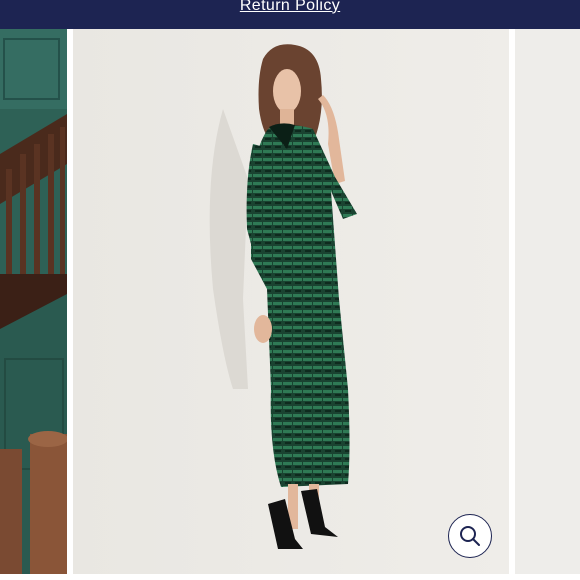 This screenshot has height=580, width=580. What do you see at coordinates (290, 8) in the screenshot?
I see `return-policy-link: Return Policy` at bounding box center [290, 8].